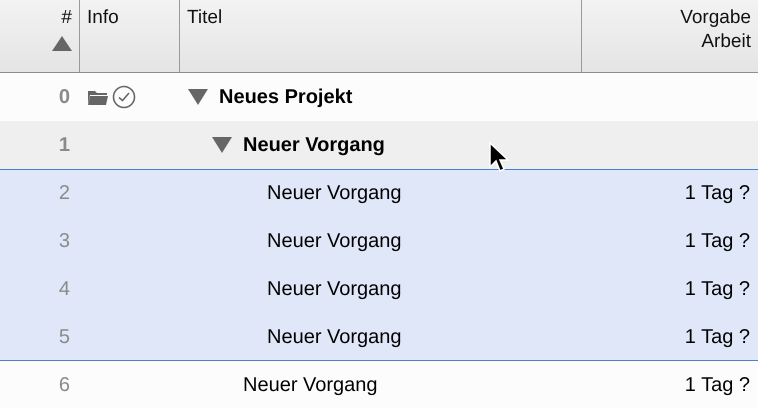 The width and height of the screenshot is (758, 408). What do you see at coordinates (129, 36) in the screenshot?
I see `column-header: Info` at bounding box center [129, 36].